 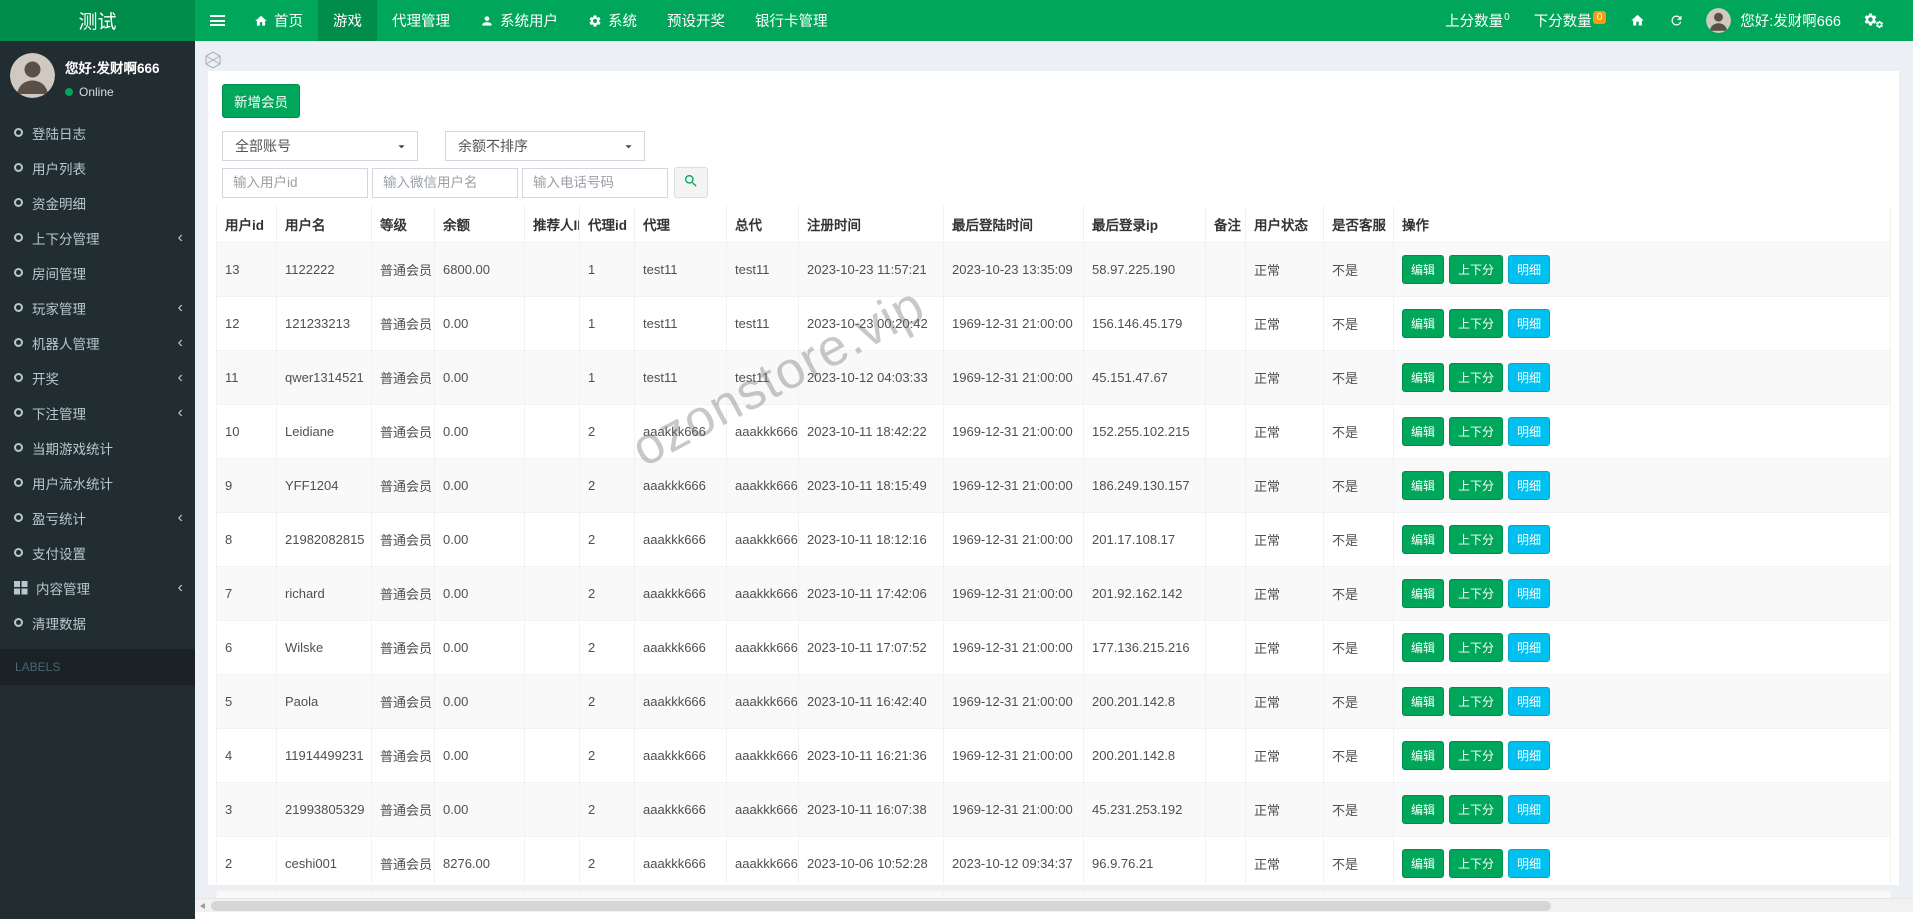 What do you see at coordinates (1570, 20) in the screenshot?
I see `down-score-link: 下分数量 0` at bounding box center [1570, 20].